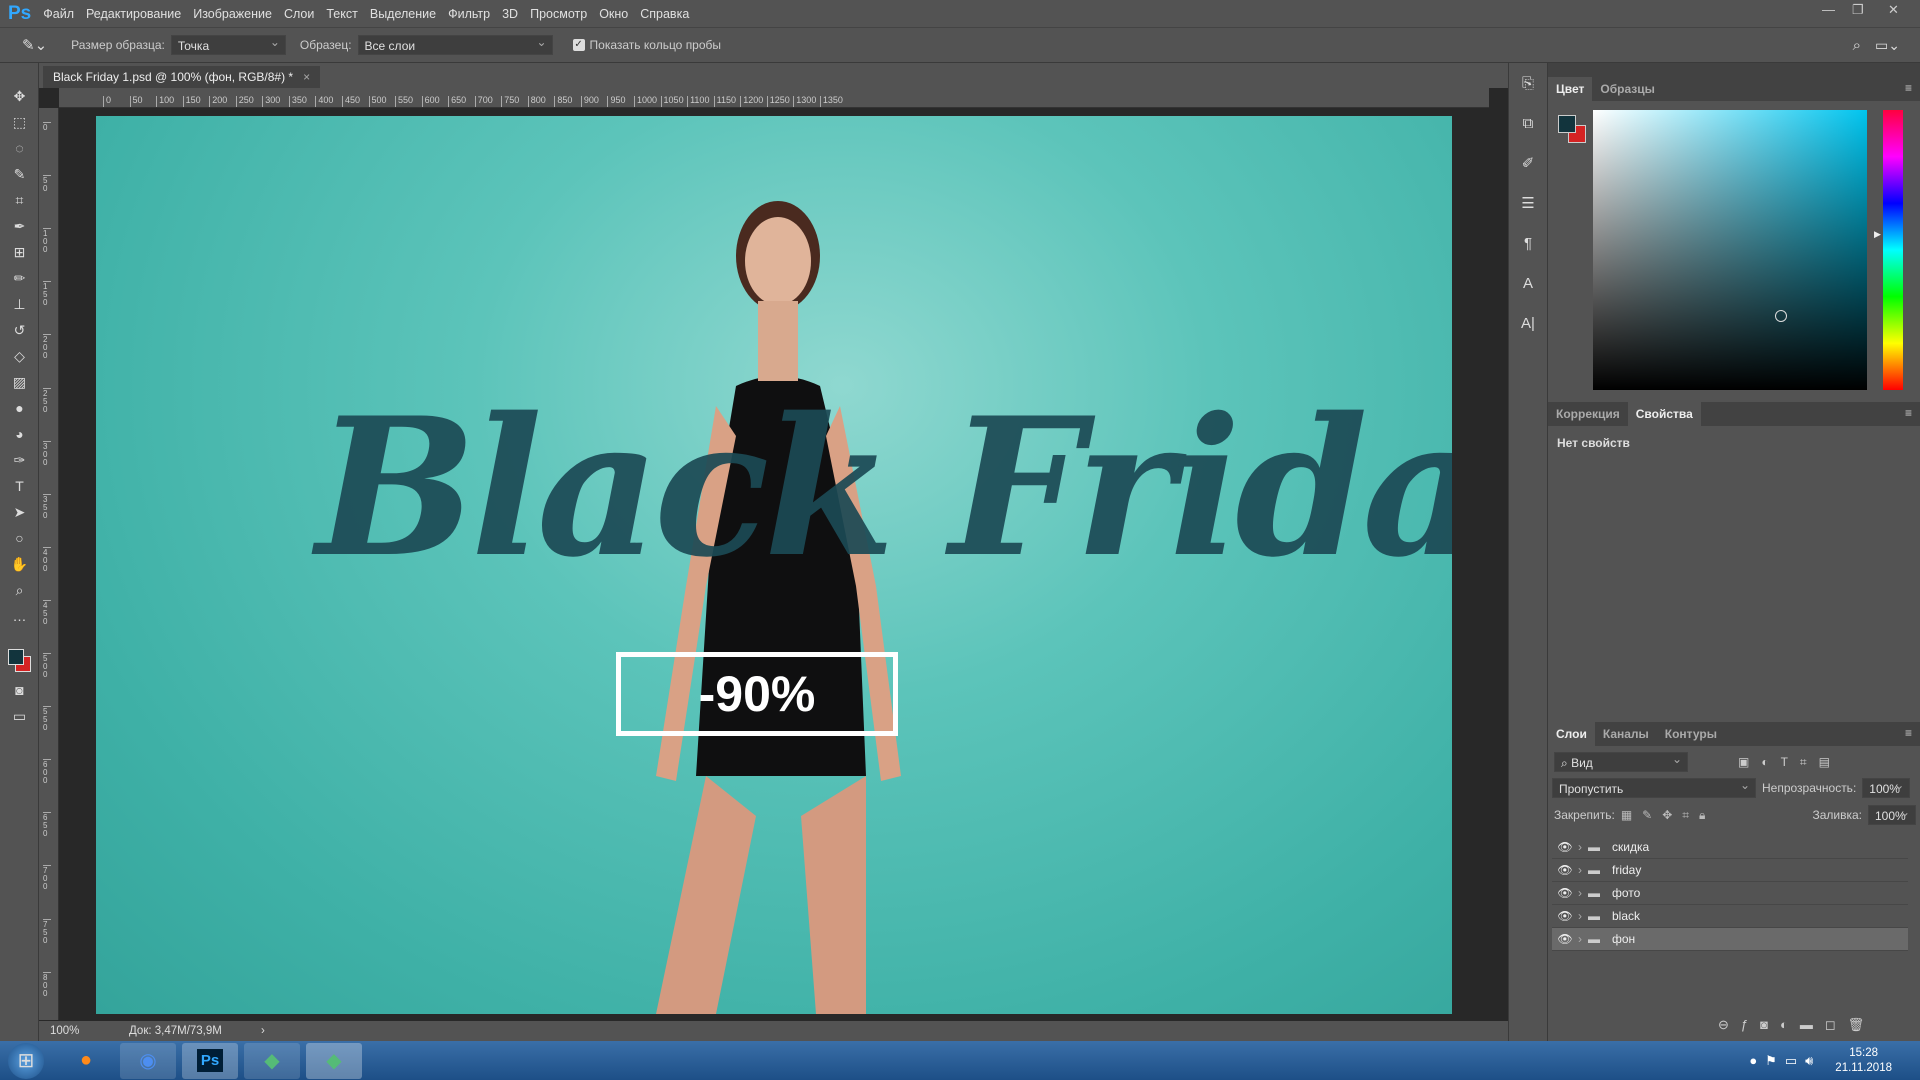  Describe the element at coordinates (469, 14) in the screenshot. I see `menu-item: Фильтр` at that location.